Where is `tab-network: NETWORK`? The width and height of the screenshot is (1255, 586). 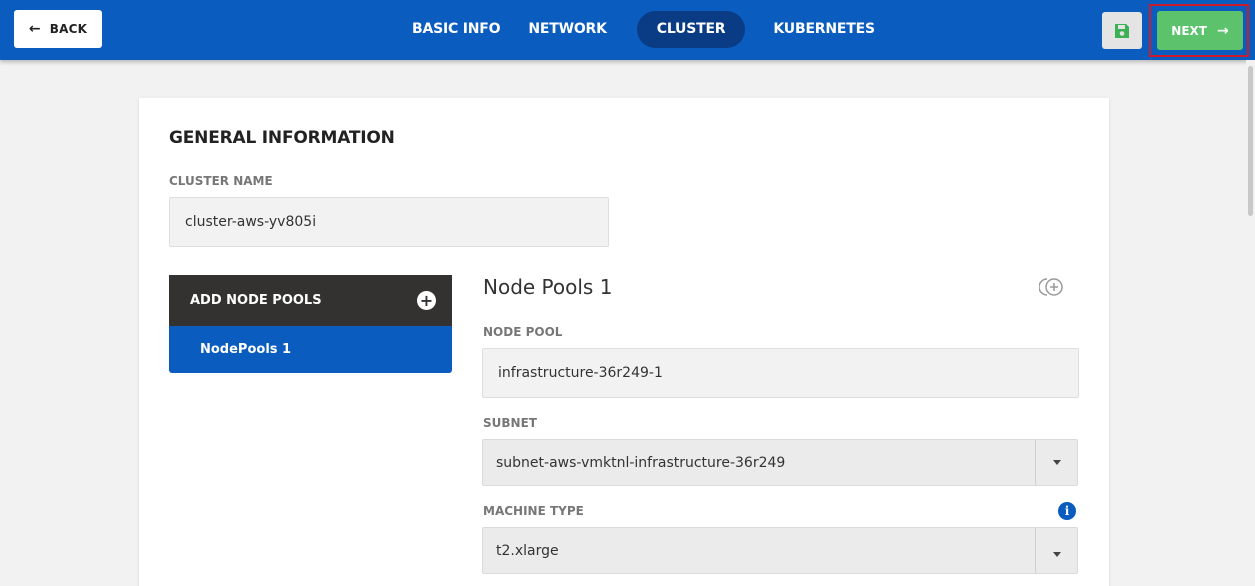 tab-network: NETWORK is located at coordinates (567, 29).